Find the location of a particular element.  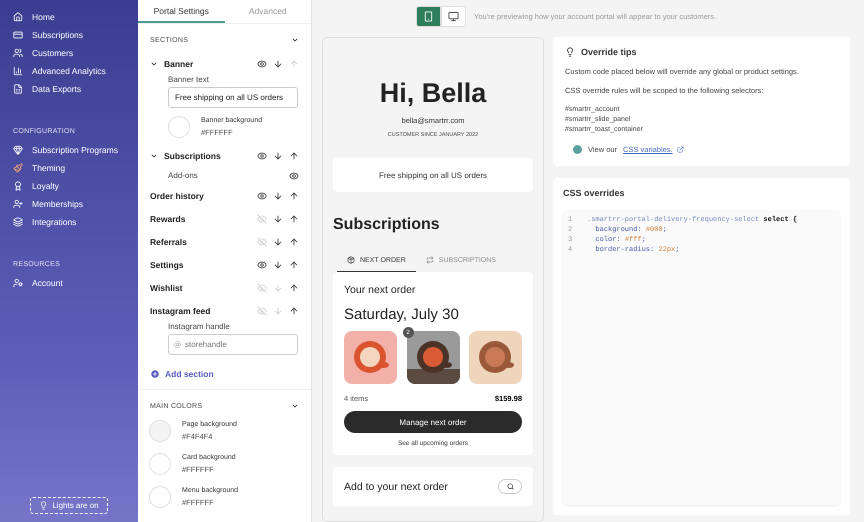

layers-icon is located at coordinates (18, 222).